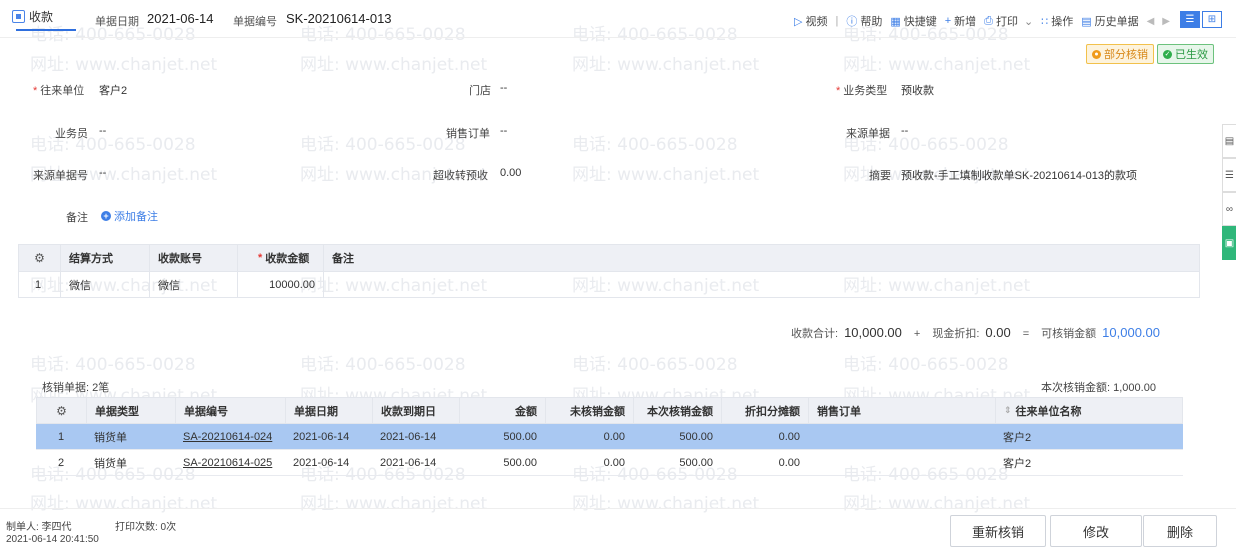 This screenshot has width=1236, height=547. What do you see at coordinates (998, 531) in the screenshot?
I see `reverify-button: 重新核销` at bounding box center [998, 531].